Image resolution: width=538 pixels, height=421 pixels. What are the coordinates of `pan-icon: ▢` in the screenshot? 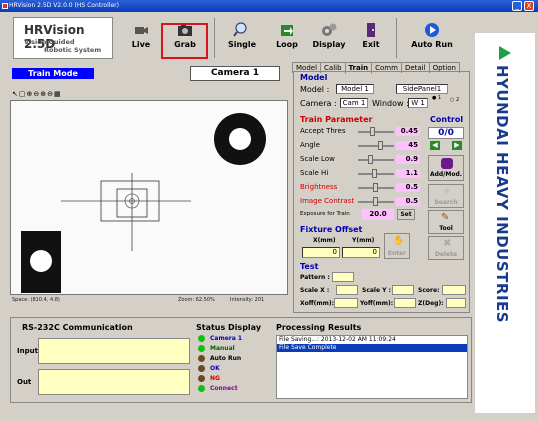 It's located at (23, 94).